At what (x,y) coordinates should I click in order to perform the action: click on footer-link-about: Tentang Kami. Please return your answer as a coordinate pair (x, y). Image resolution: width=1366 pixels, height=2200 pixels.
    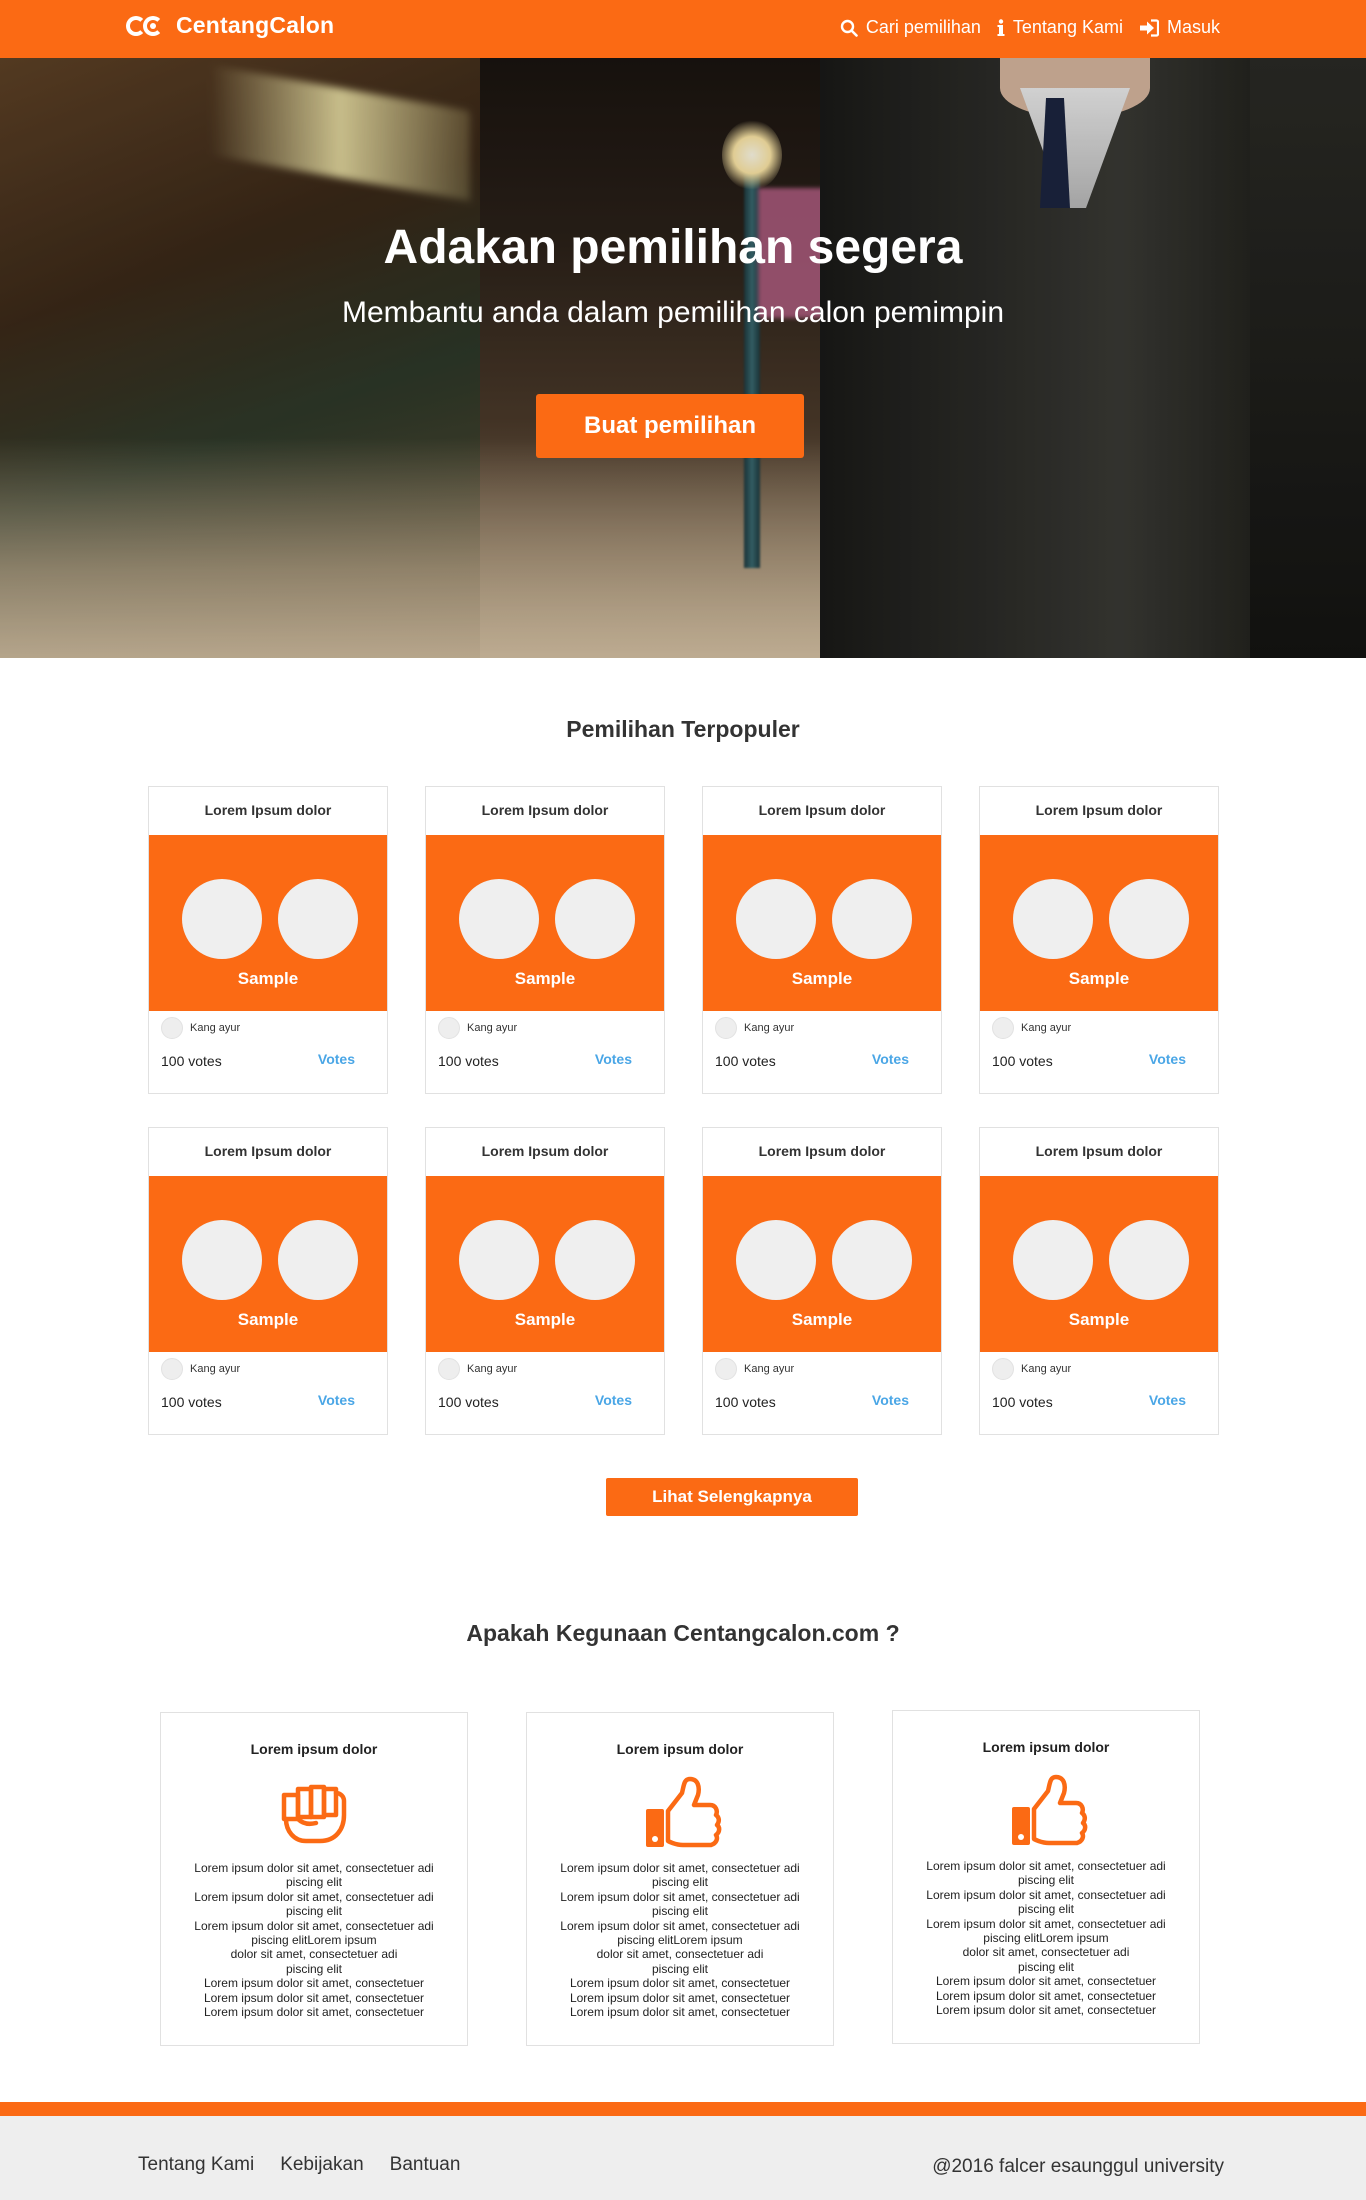
    Looking at the image, I should click on (196, 2165).